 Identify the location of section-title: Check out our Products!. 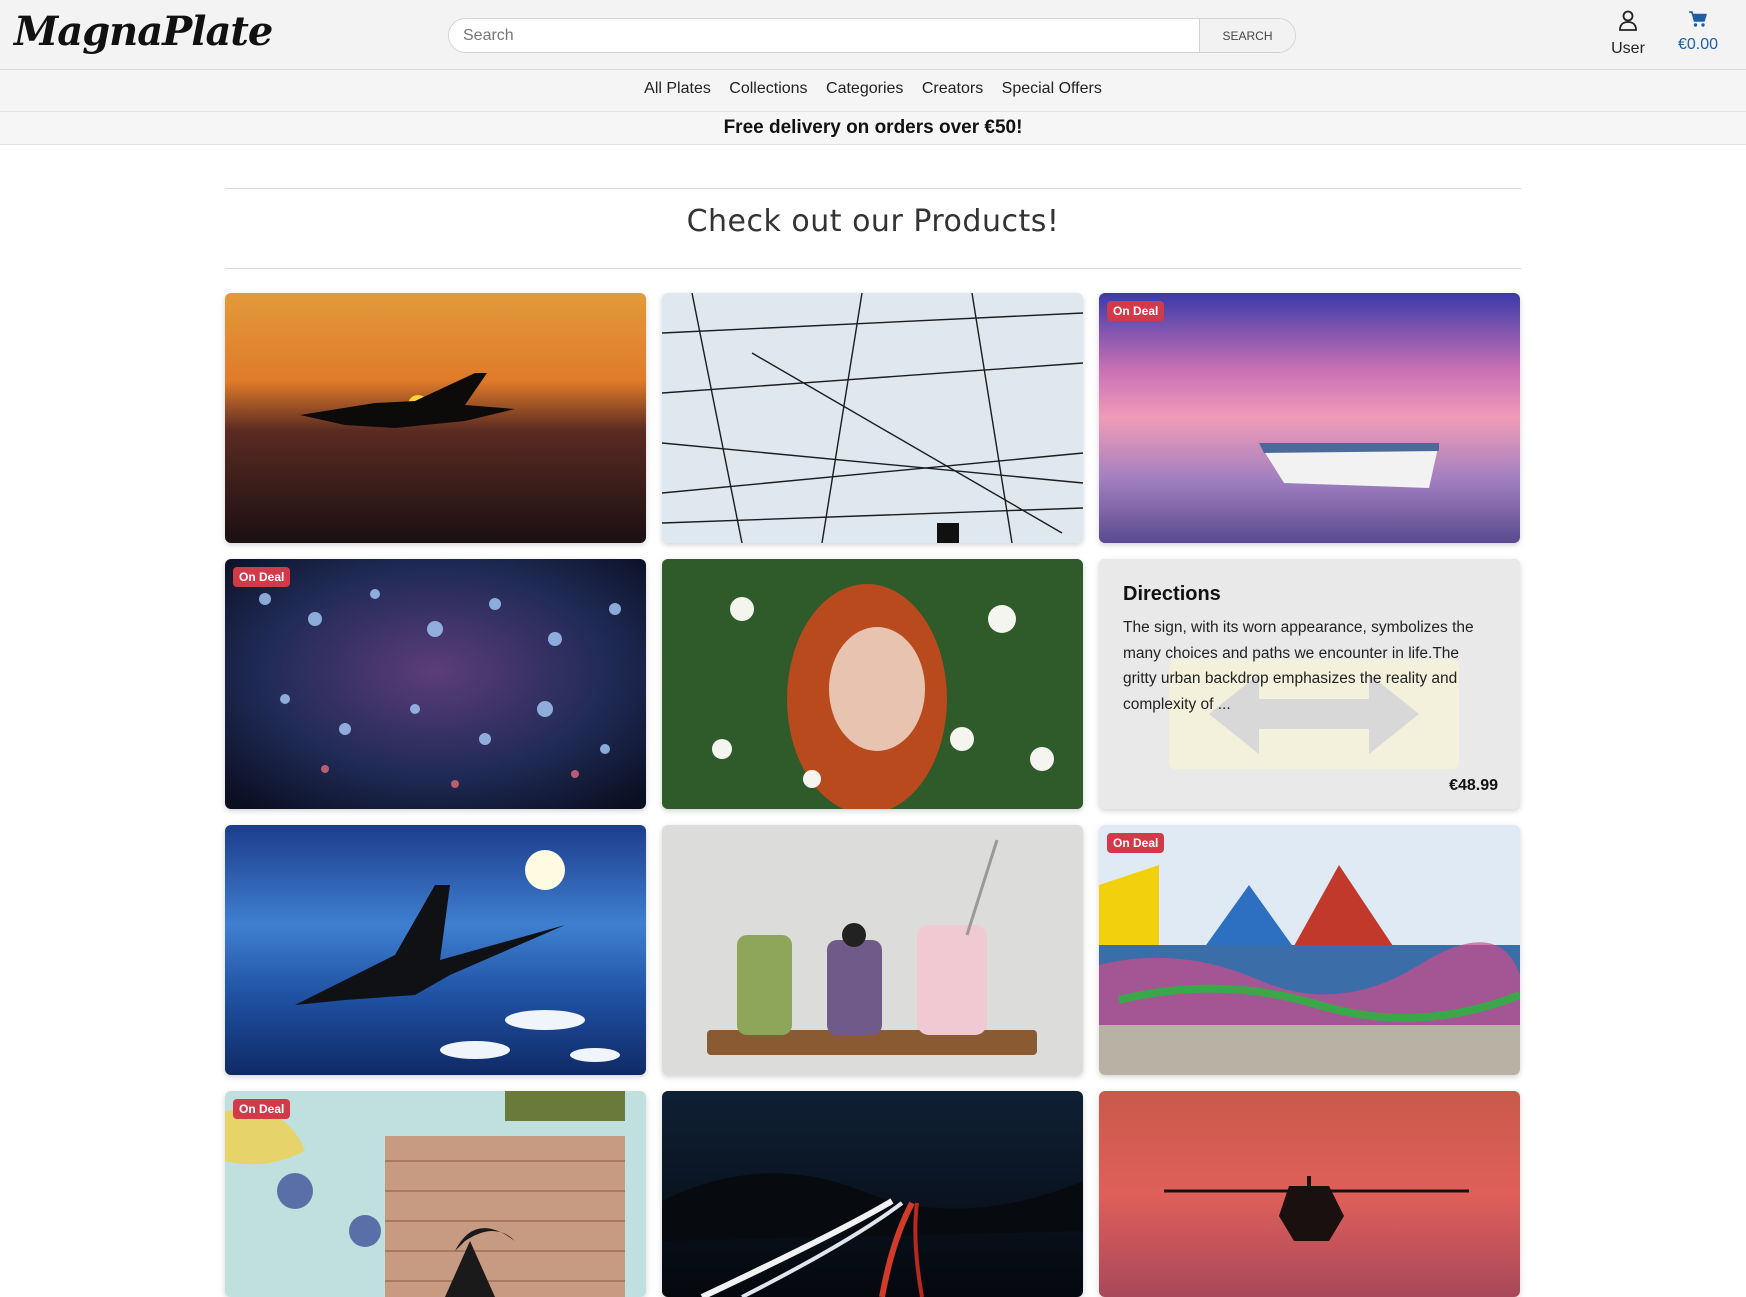
(873, 221).